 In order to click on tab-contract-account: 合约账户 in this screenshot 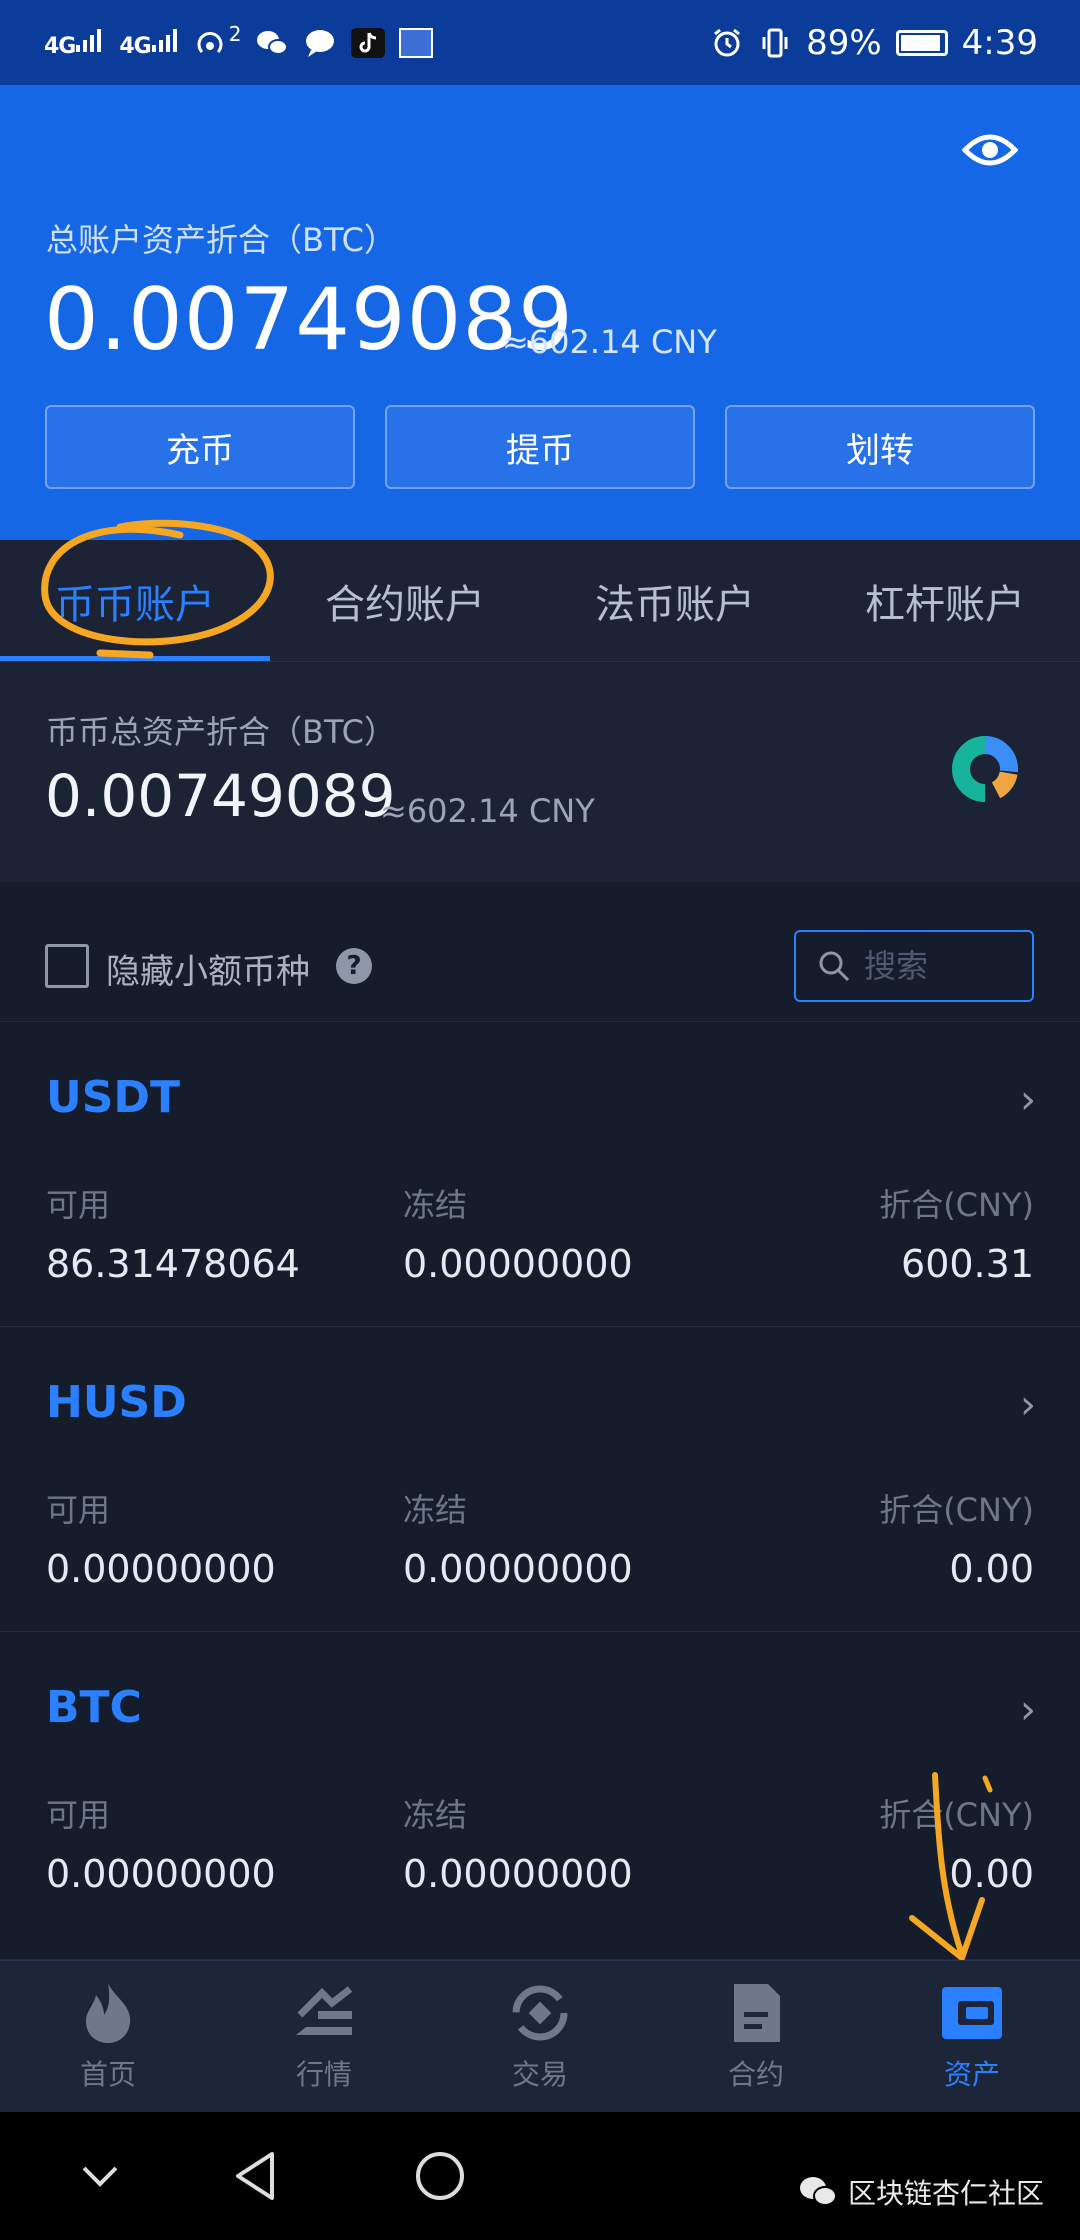, I will do `click(405, 600)`.